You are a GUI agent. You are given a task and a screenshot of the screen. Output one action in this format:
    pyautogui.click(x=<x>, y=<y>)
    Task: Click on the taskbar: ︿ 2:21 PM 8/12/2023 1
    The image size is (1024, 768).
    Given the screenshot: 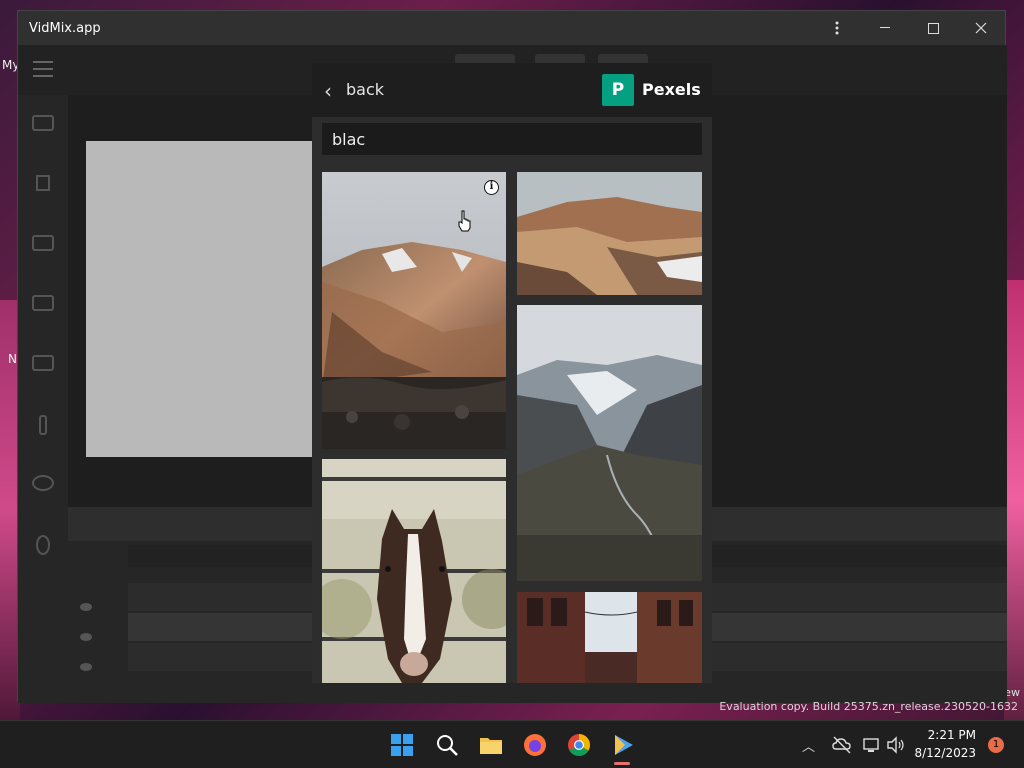 What is the action you would take?
    pyautogui.click(x=512, y=744)
    